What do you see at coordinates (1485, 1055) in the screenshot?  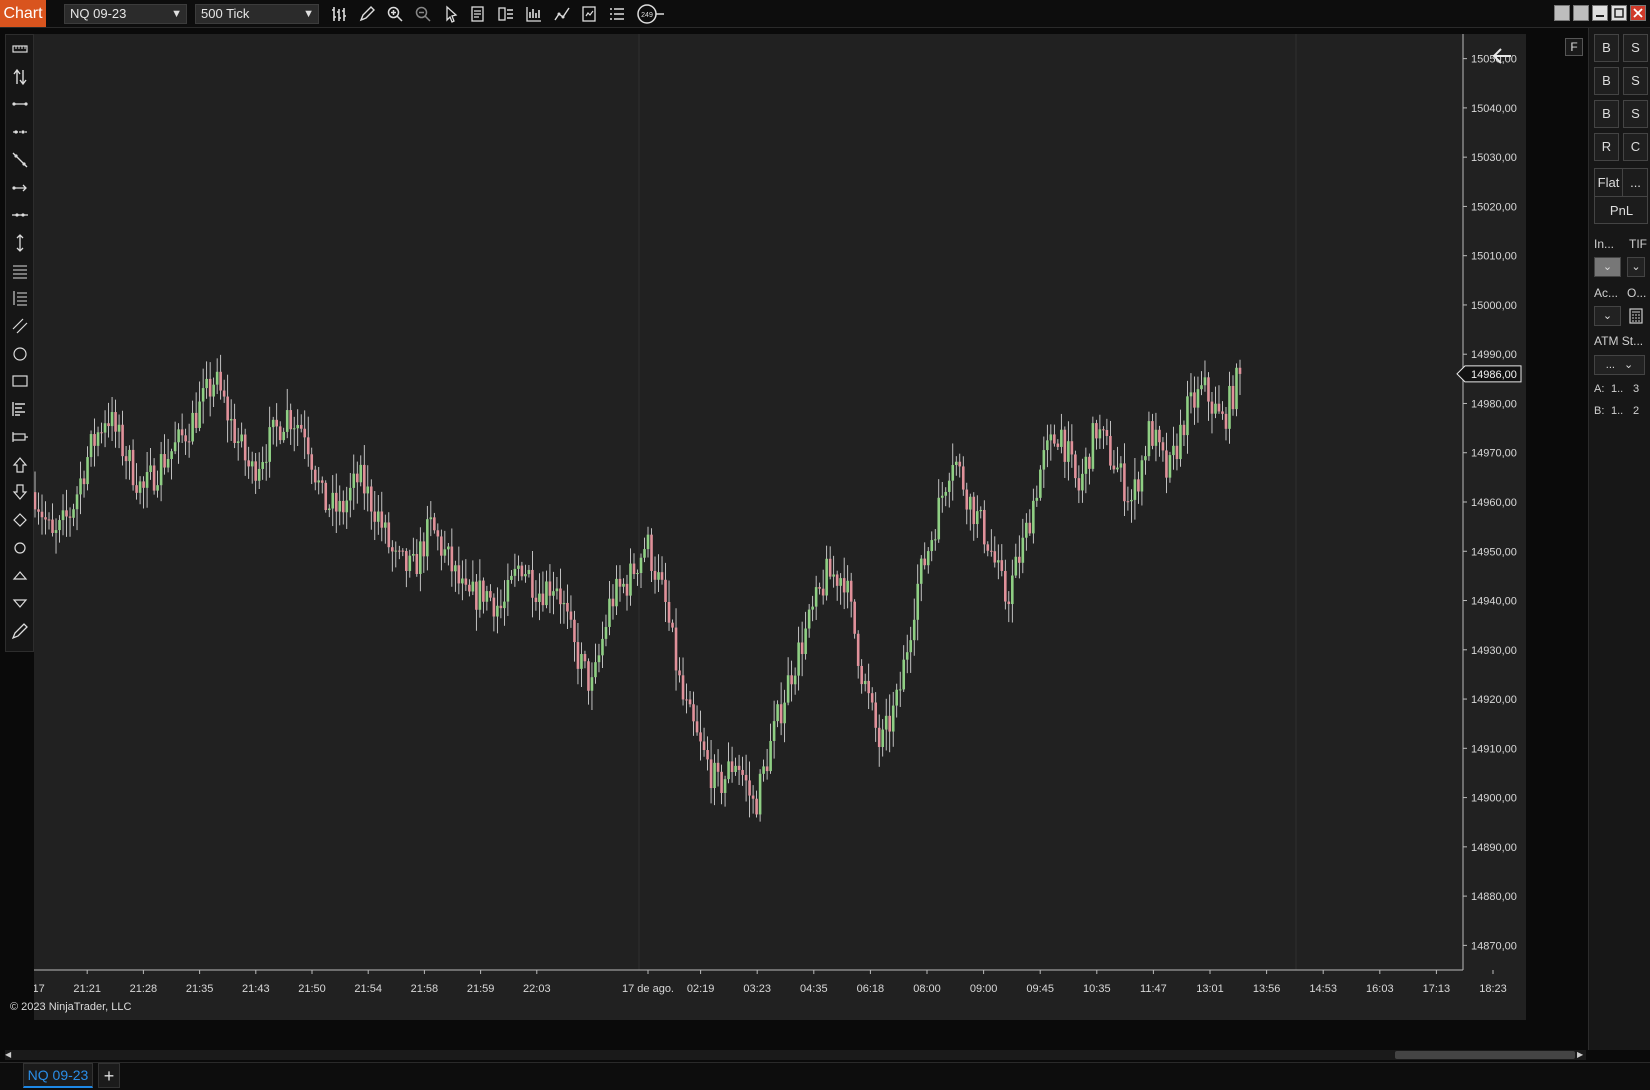 I see `scrollbar-thumb` at bounding box center [1485, 1055].